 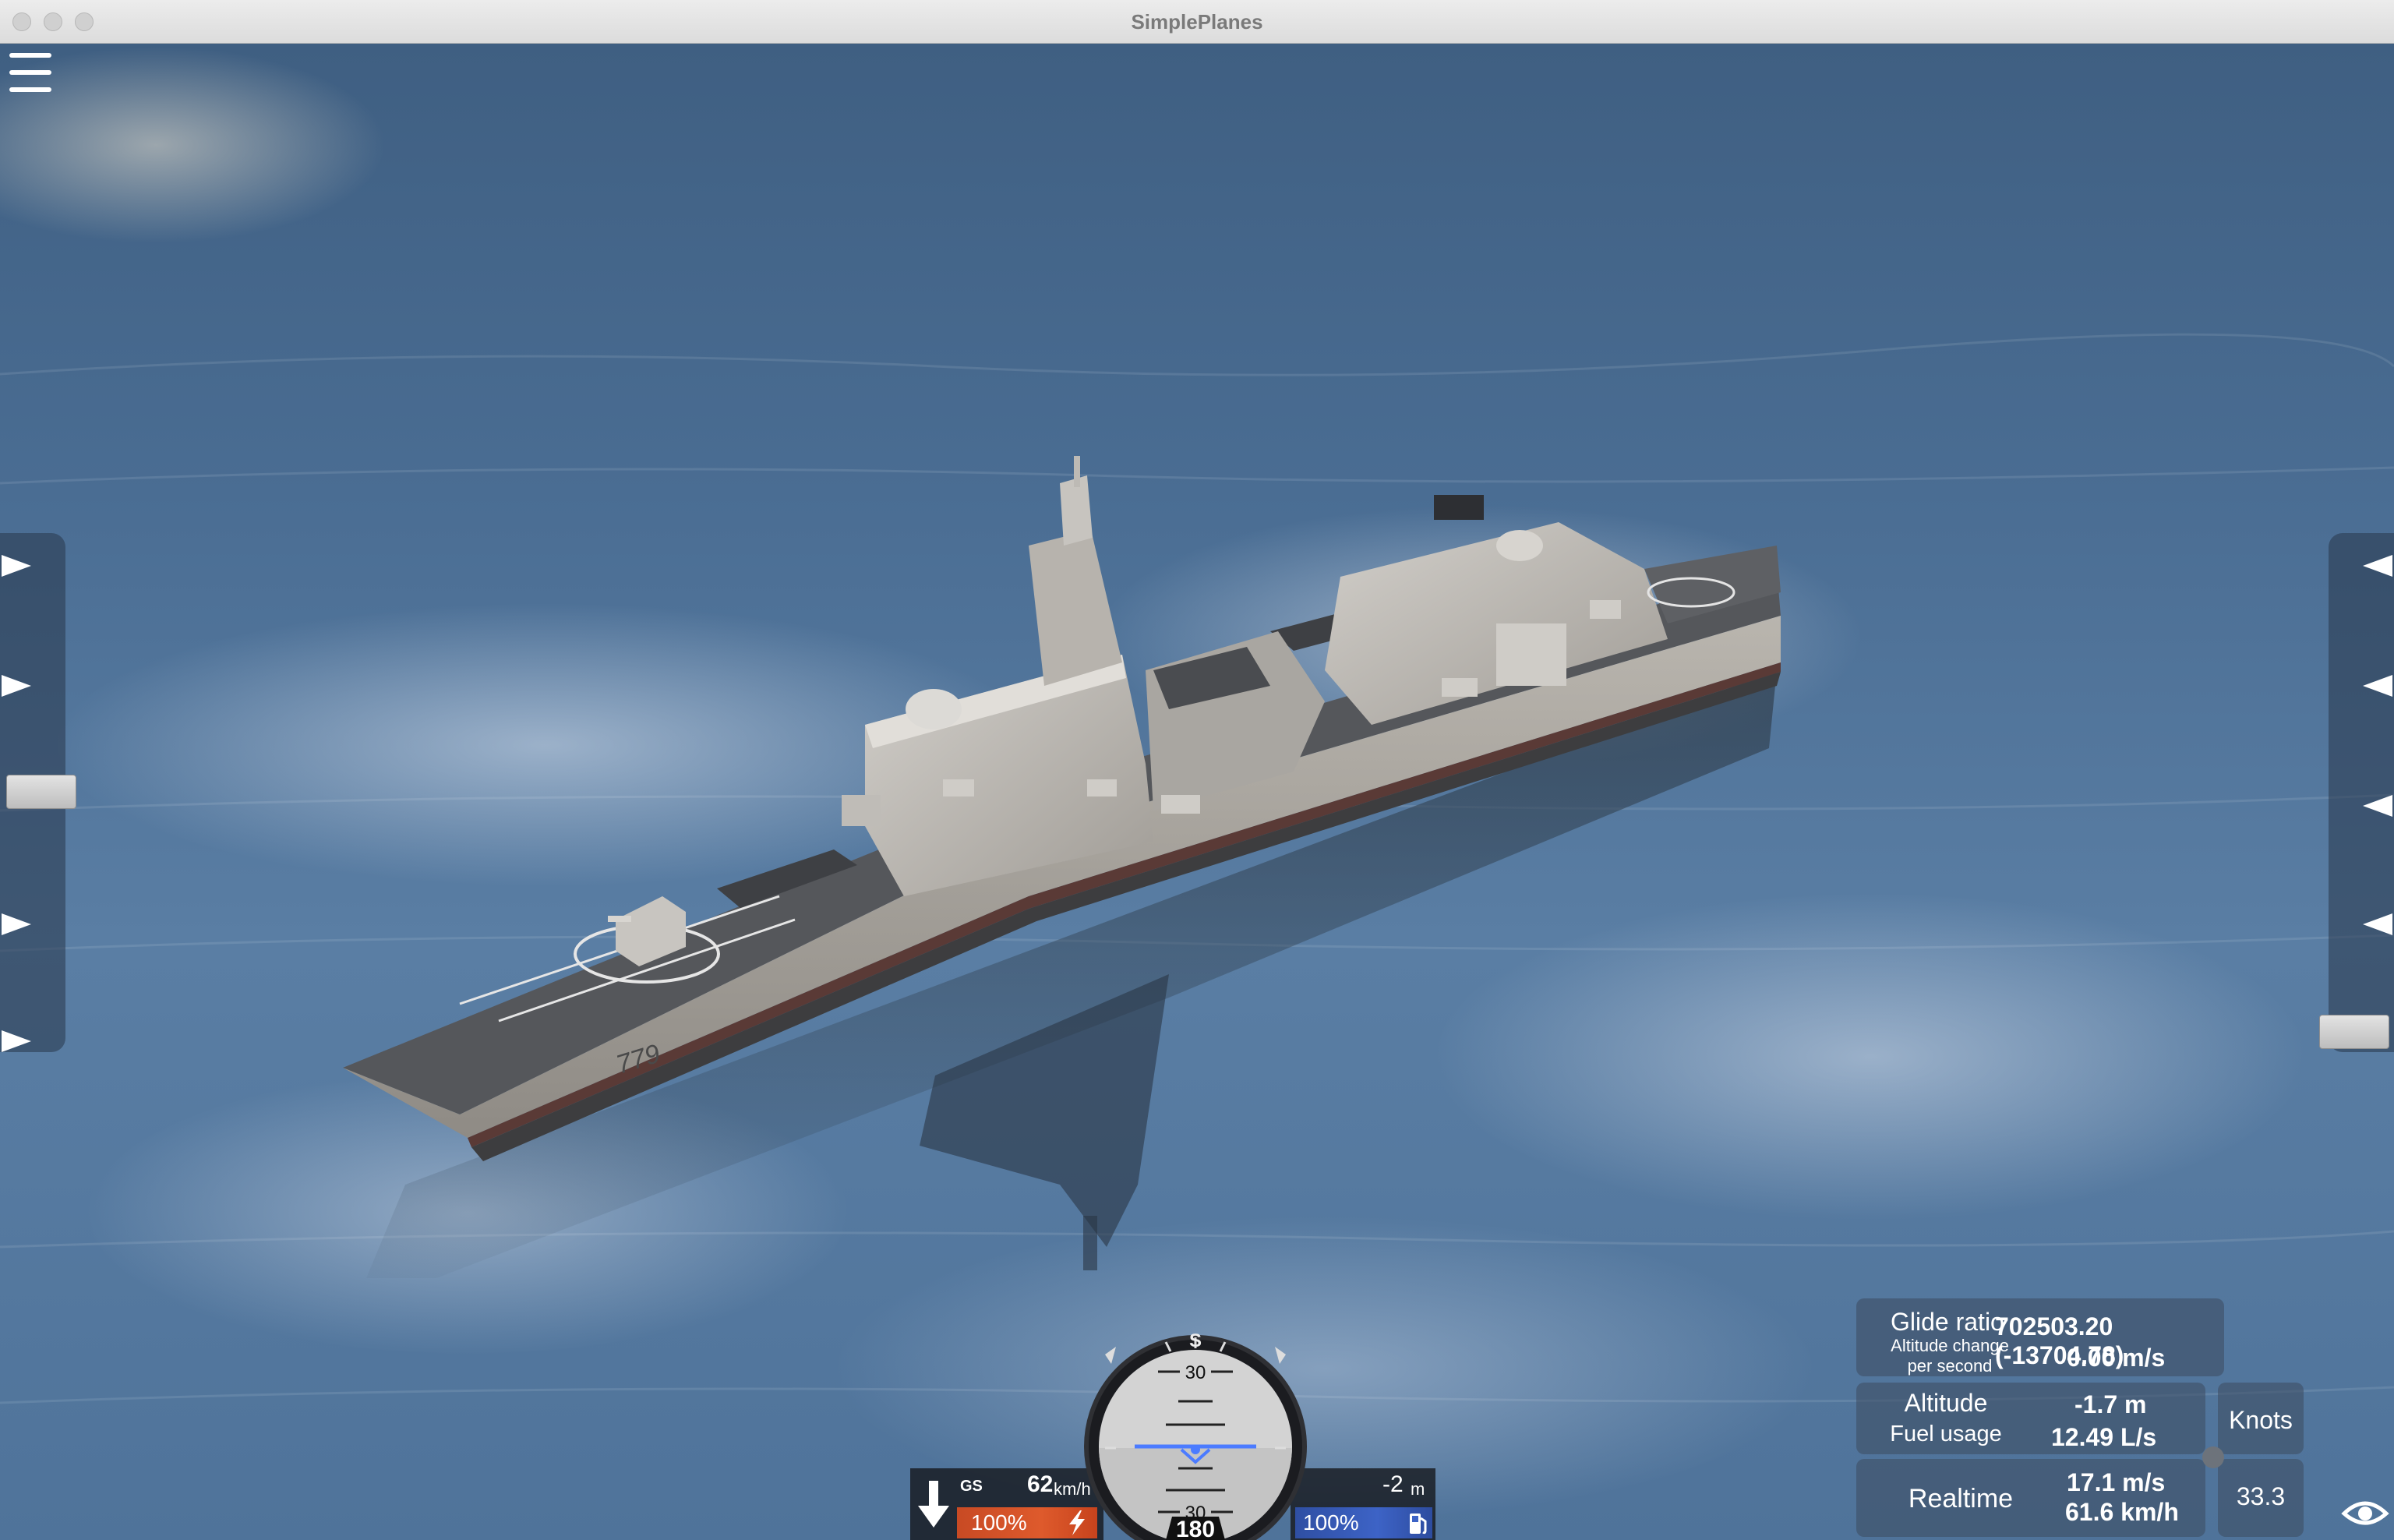 What do you see at coordinates (1195, 1435) in the screenshot?
I see `attitude-indicator: S 30 30 180` at bounding box center [1195, 1435].